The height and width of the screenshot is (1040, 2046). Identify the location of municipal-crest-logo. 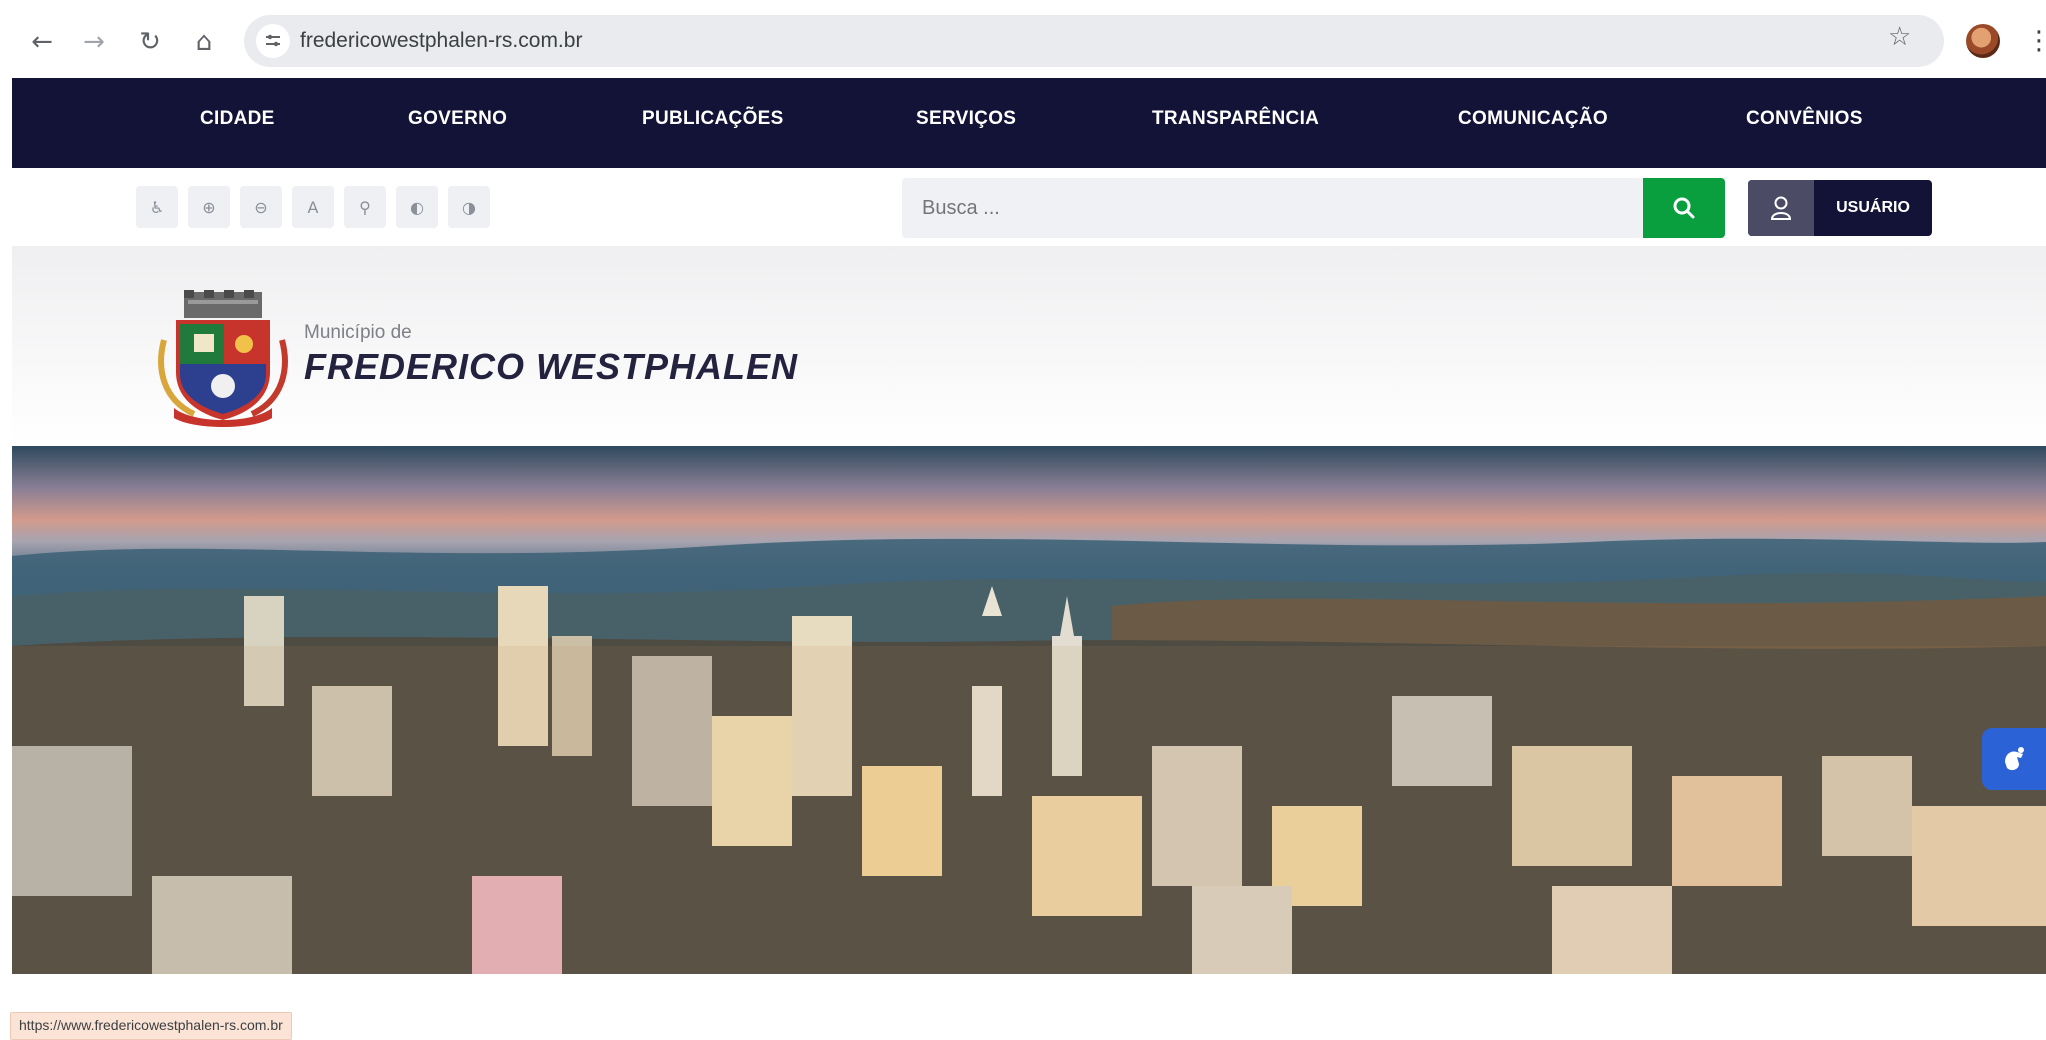
(223, 360).